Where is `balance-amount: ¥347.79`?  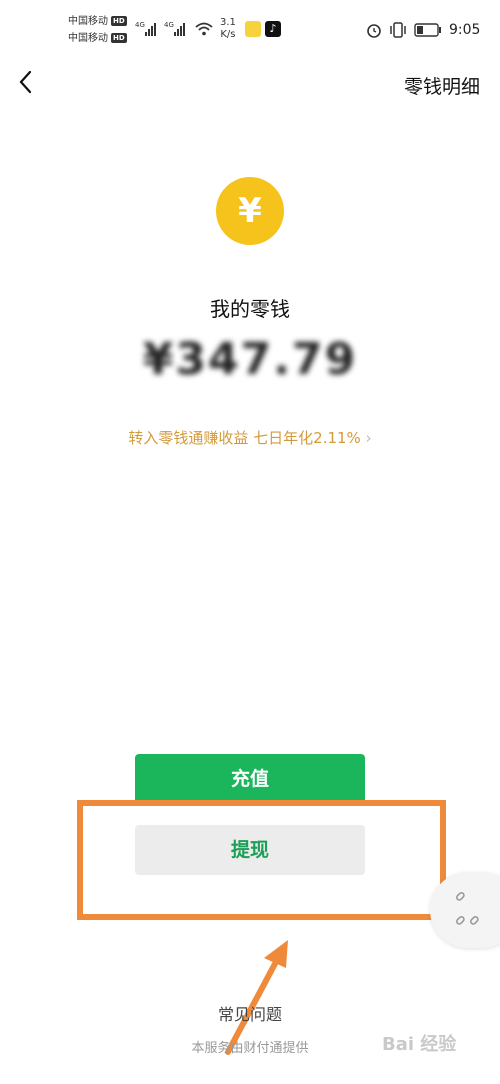 balance-amount: ¥347.79 is located at coordinates (250, 359).